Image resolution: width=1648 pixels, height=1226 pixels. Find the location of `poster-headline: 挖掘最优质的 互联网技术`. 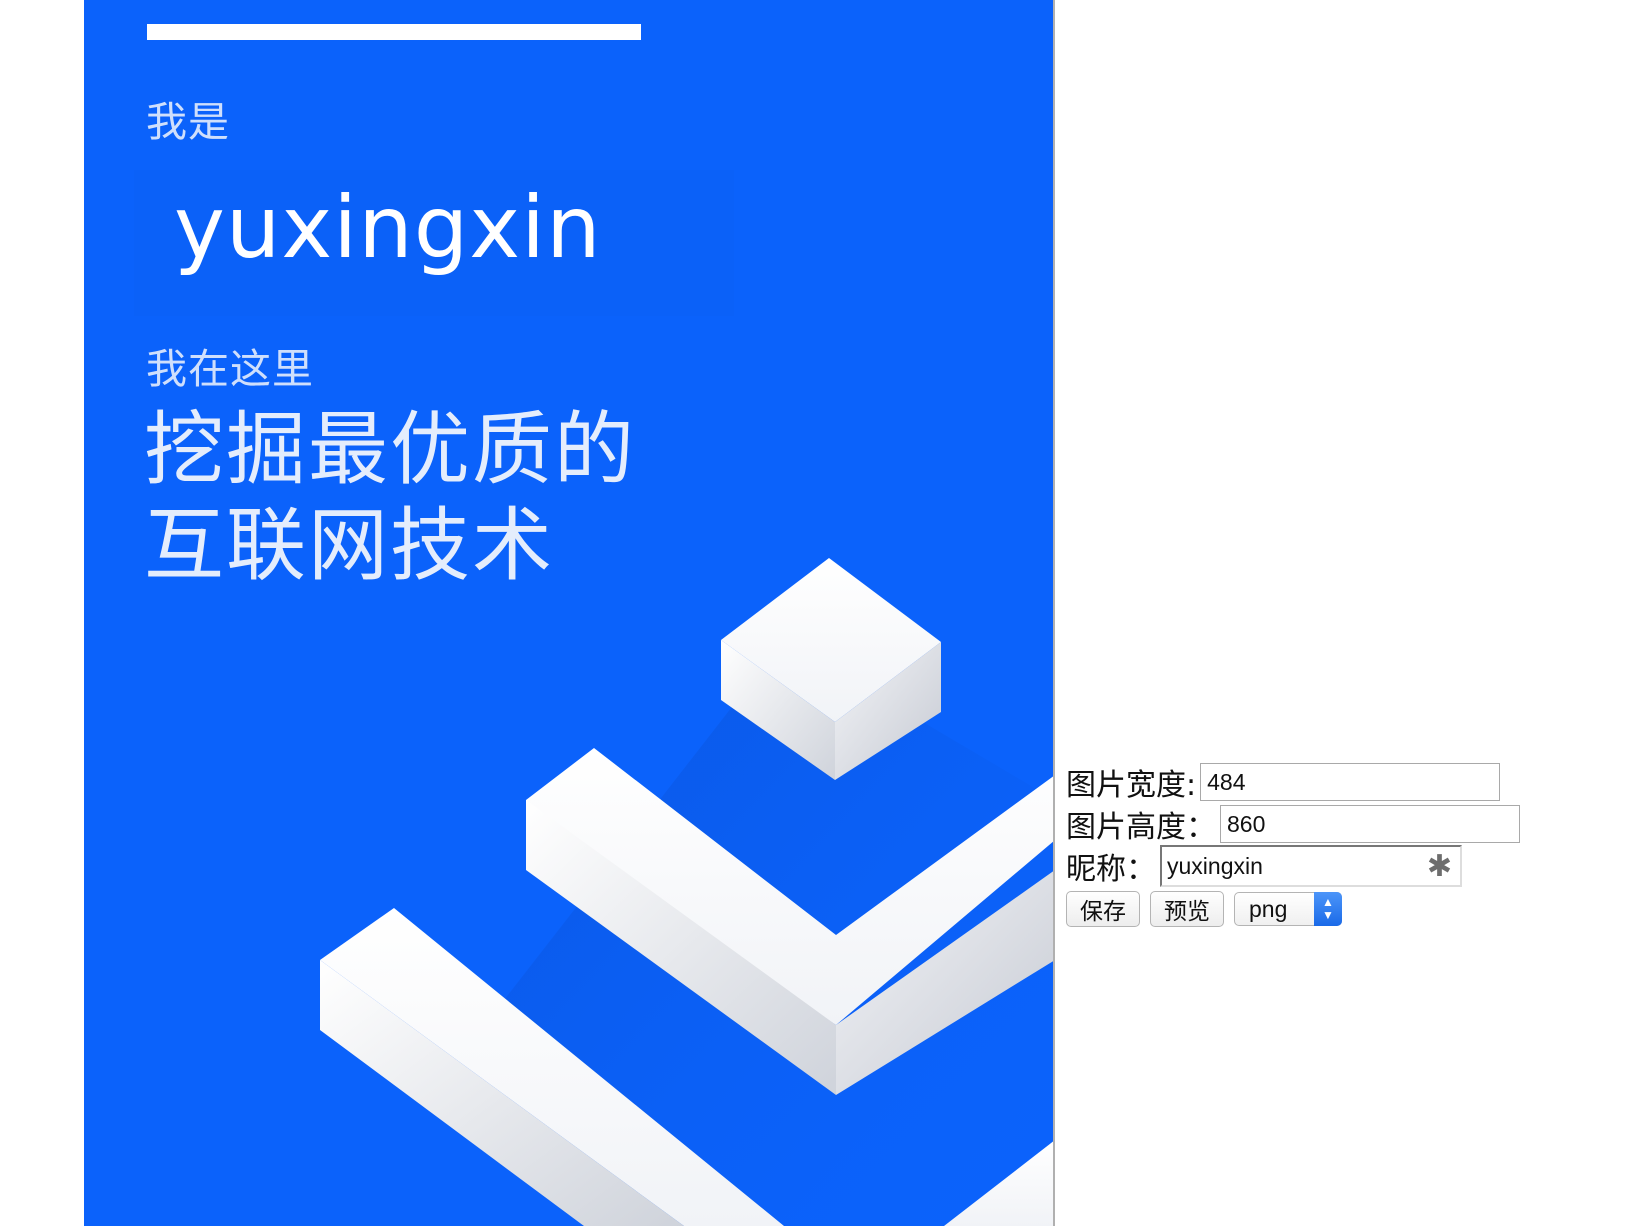

poster-headline: 挖掘最优质的 互联网技术 is located at coordinates (424, 498).